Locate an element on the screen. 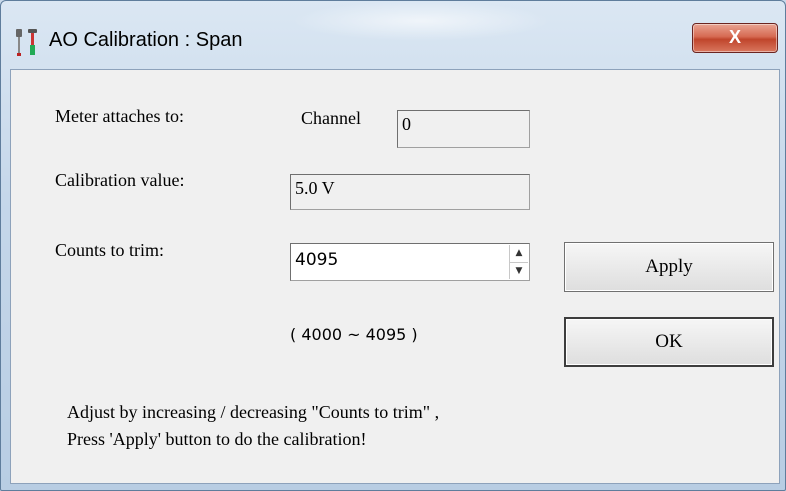 The height and width of the screenshot is (491, 786). calibration-value-field: 5.0 V is located at coordinates (410, 192).